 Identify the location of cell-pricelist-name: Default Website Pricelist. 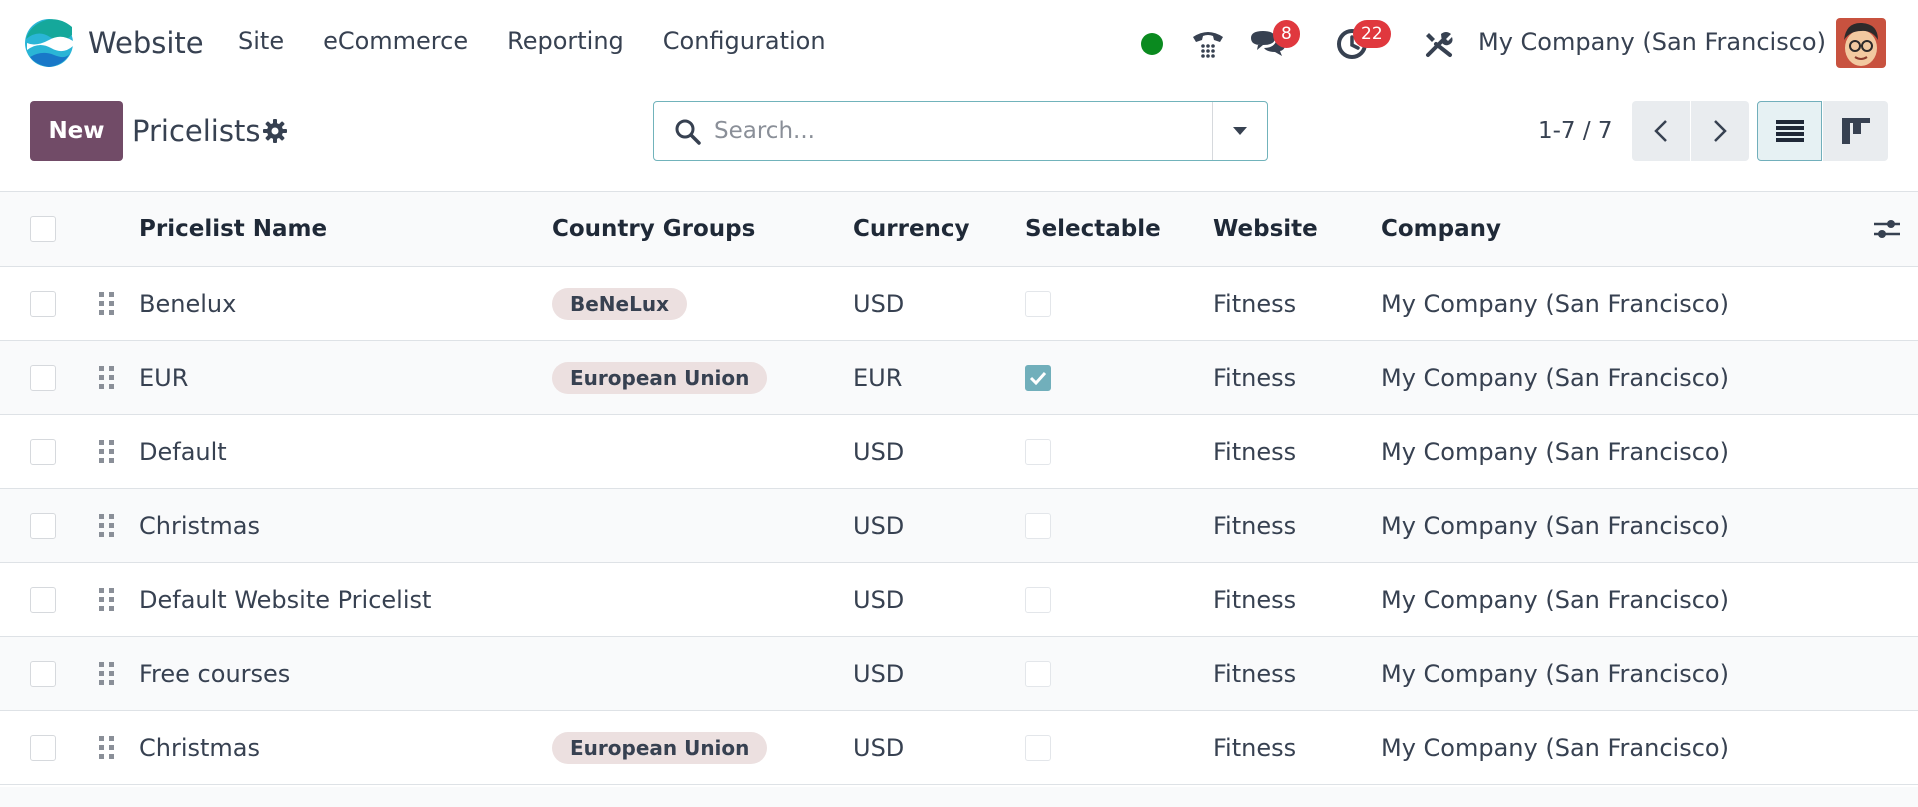
(285, 599).